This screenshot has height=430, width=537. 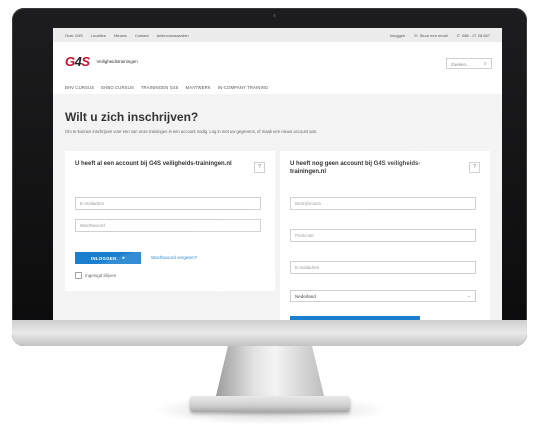 I want to click on phone-link: ✆ 088 - 27 28 657, so click(x=473, y=35).